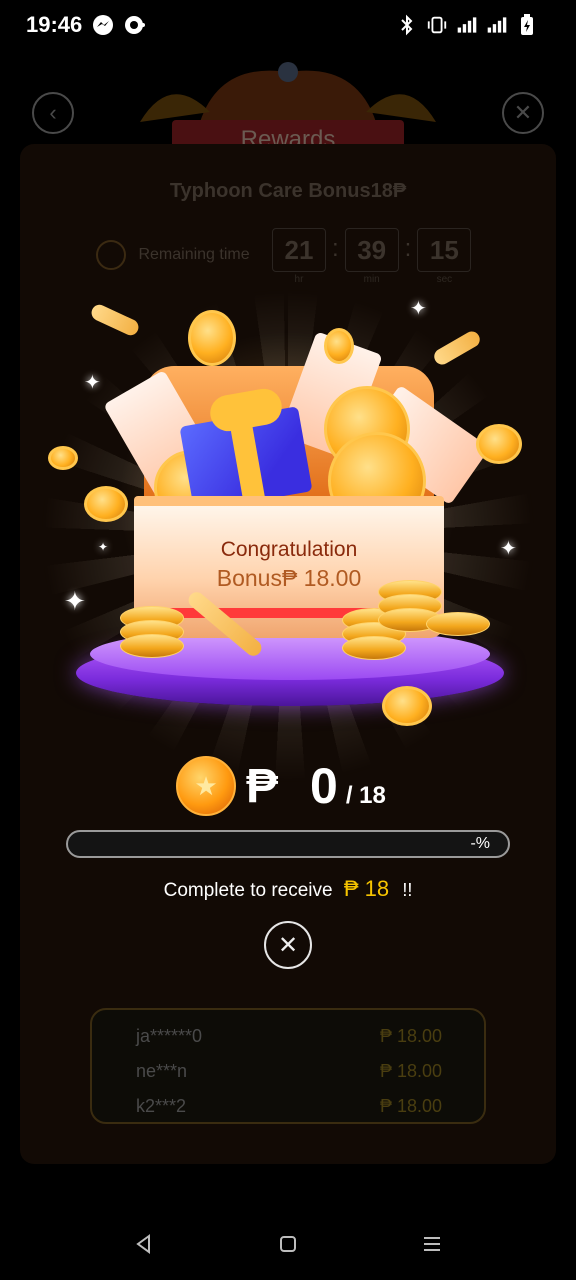  I want to click on coin-star-icon: ★, so click(206, 786).